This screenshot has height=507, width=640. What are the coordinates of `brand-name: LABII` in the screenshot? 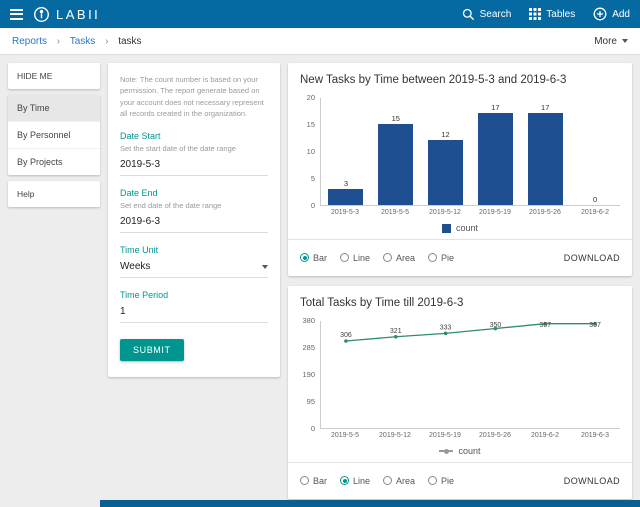 It's located at (78, 14).